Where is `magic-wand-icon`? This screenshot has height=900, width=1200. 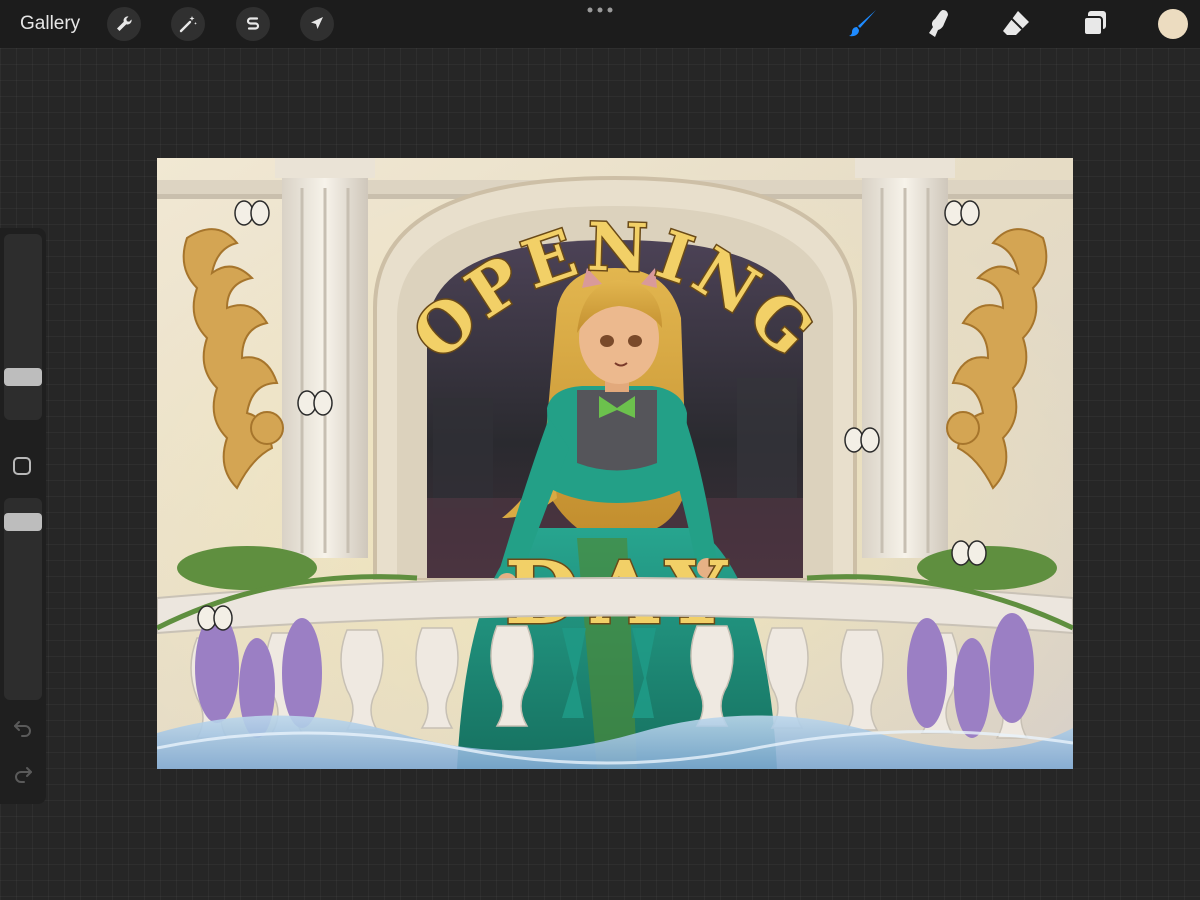
magic-wand-icon is located at coordinates (188, 24).